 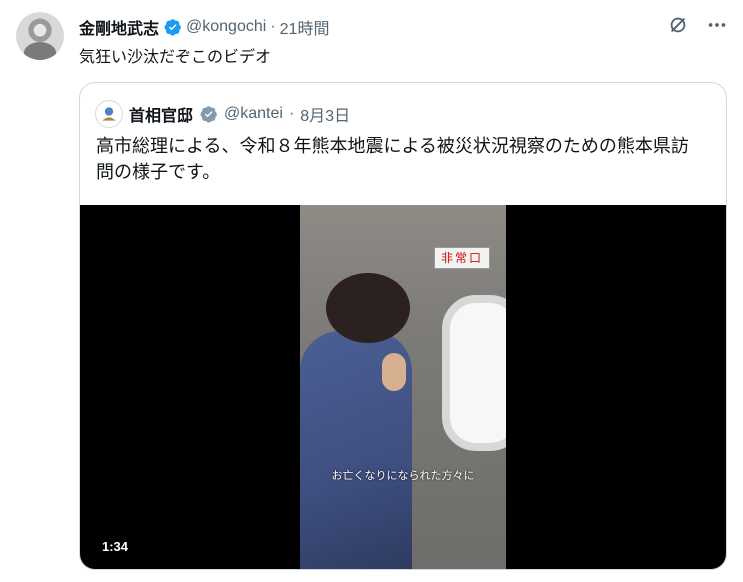 What do you see at coordinates (325, 114) in the screenshot?
I see `quoted-date: 8月3日` at bounding box center [325, 114].